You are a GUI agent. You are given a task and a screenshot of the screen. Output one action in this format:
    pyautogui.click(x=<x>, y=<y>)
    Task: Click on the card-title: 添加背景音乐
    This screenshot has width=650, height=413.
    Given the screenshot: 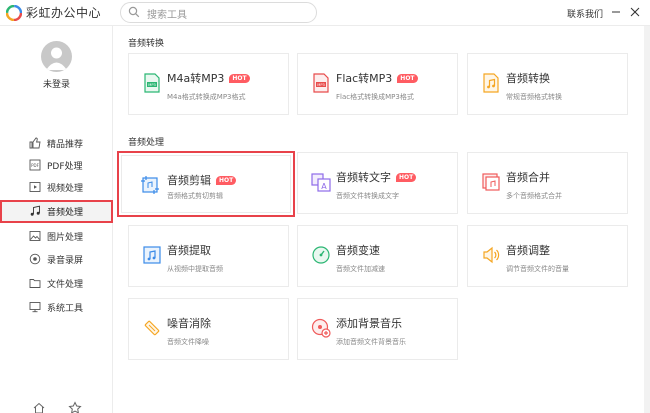 What is the action you would take?
    pyautogui.click(x=369, y=323)
    